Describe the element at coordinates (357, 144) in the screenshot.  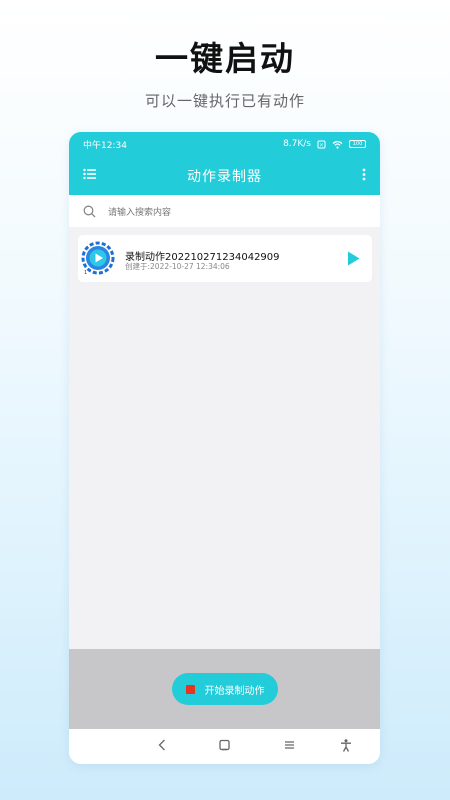
I see `battery-icon: 100` at that location.